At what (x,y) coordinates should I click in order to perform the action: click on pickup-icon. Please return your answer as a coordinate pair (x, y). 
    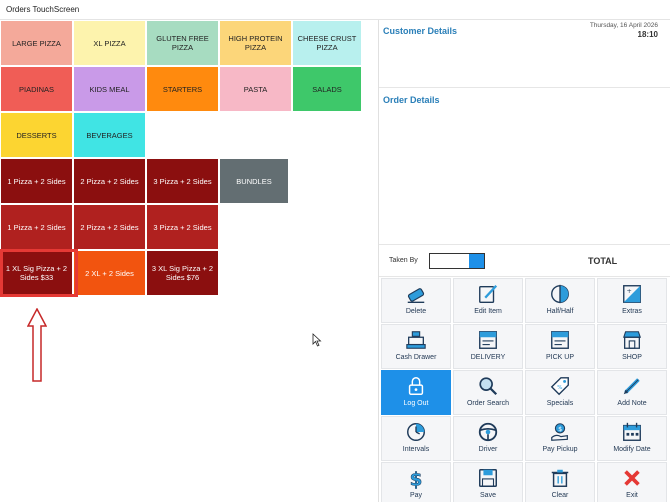
    Looking at the image, I should click on (560, 340).